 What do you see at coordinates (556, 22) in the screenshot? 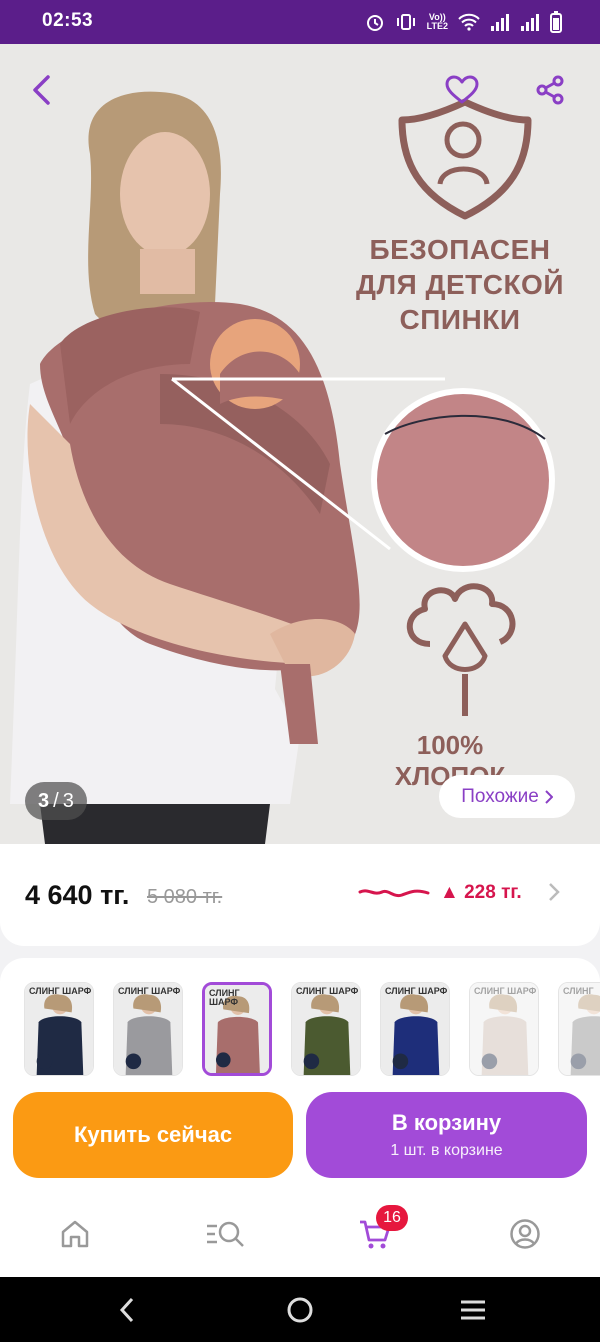
I see `battery-icon` at bounding box center [556, 22].